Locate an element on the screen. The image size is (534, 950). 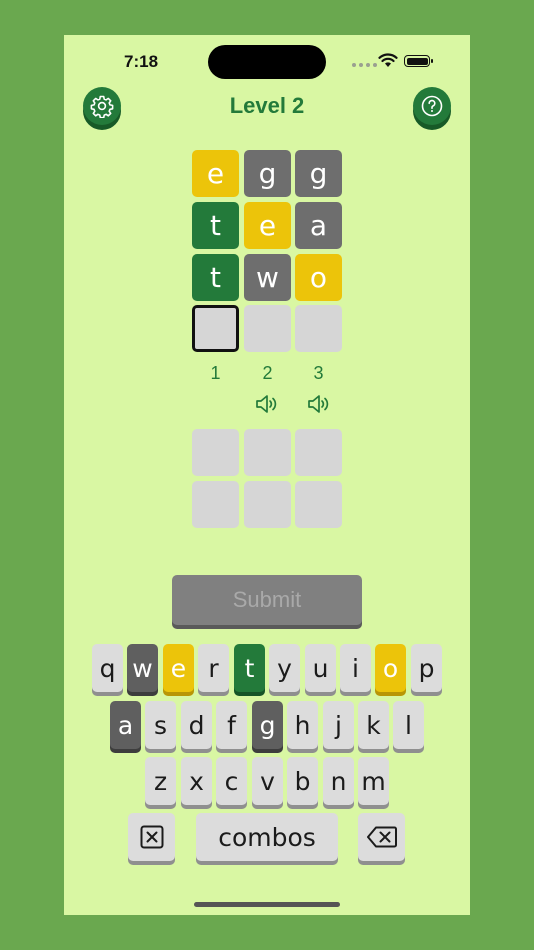
column-number: 3 is located at coordinates (318, 373).